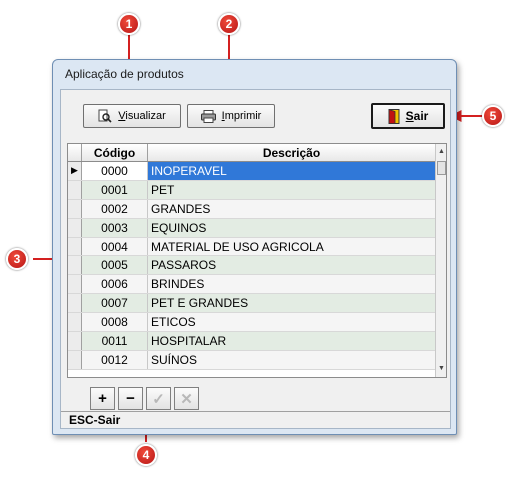  Describe the element at coordinates (292, 341) in the screenshot. I see `cell-descricao: HOSPITALAR` at that location.